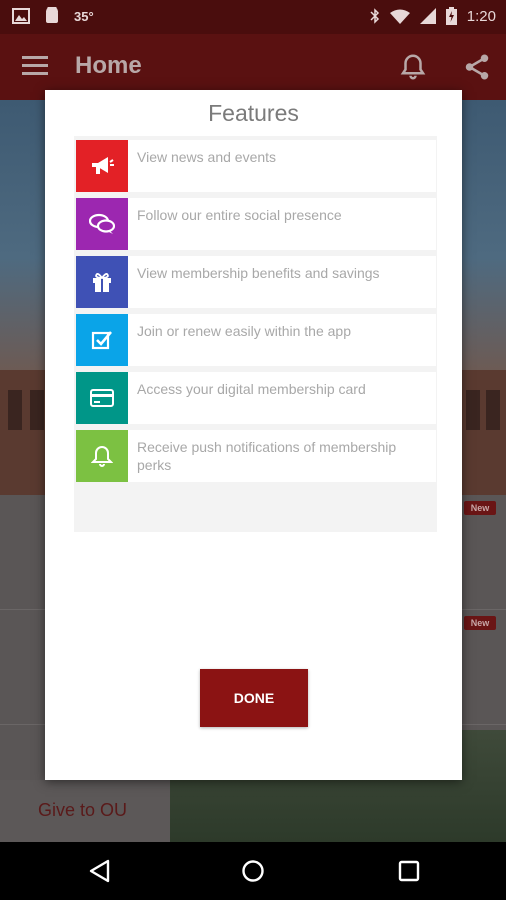 Image resolution: width=506 pixels, height=900 pixels. What do you see at coordinates (102, 340) in the screenshot?
I see `checkbox-icon` at bounding box center [102, 340].